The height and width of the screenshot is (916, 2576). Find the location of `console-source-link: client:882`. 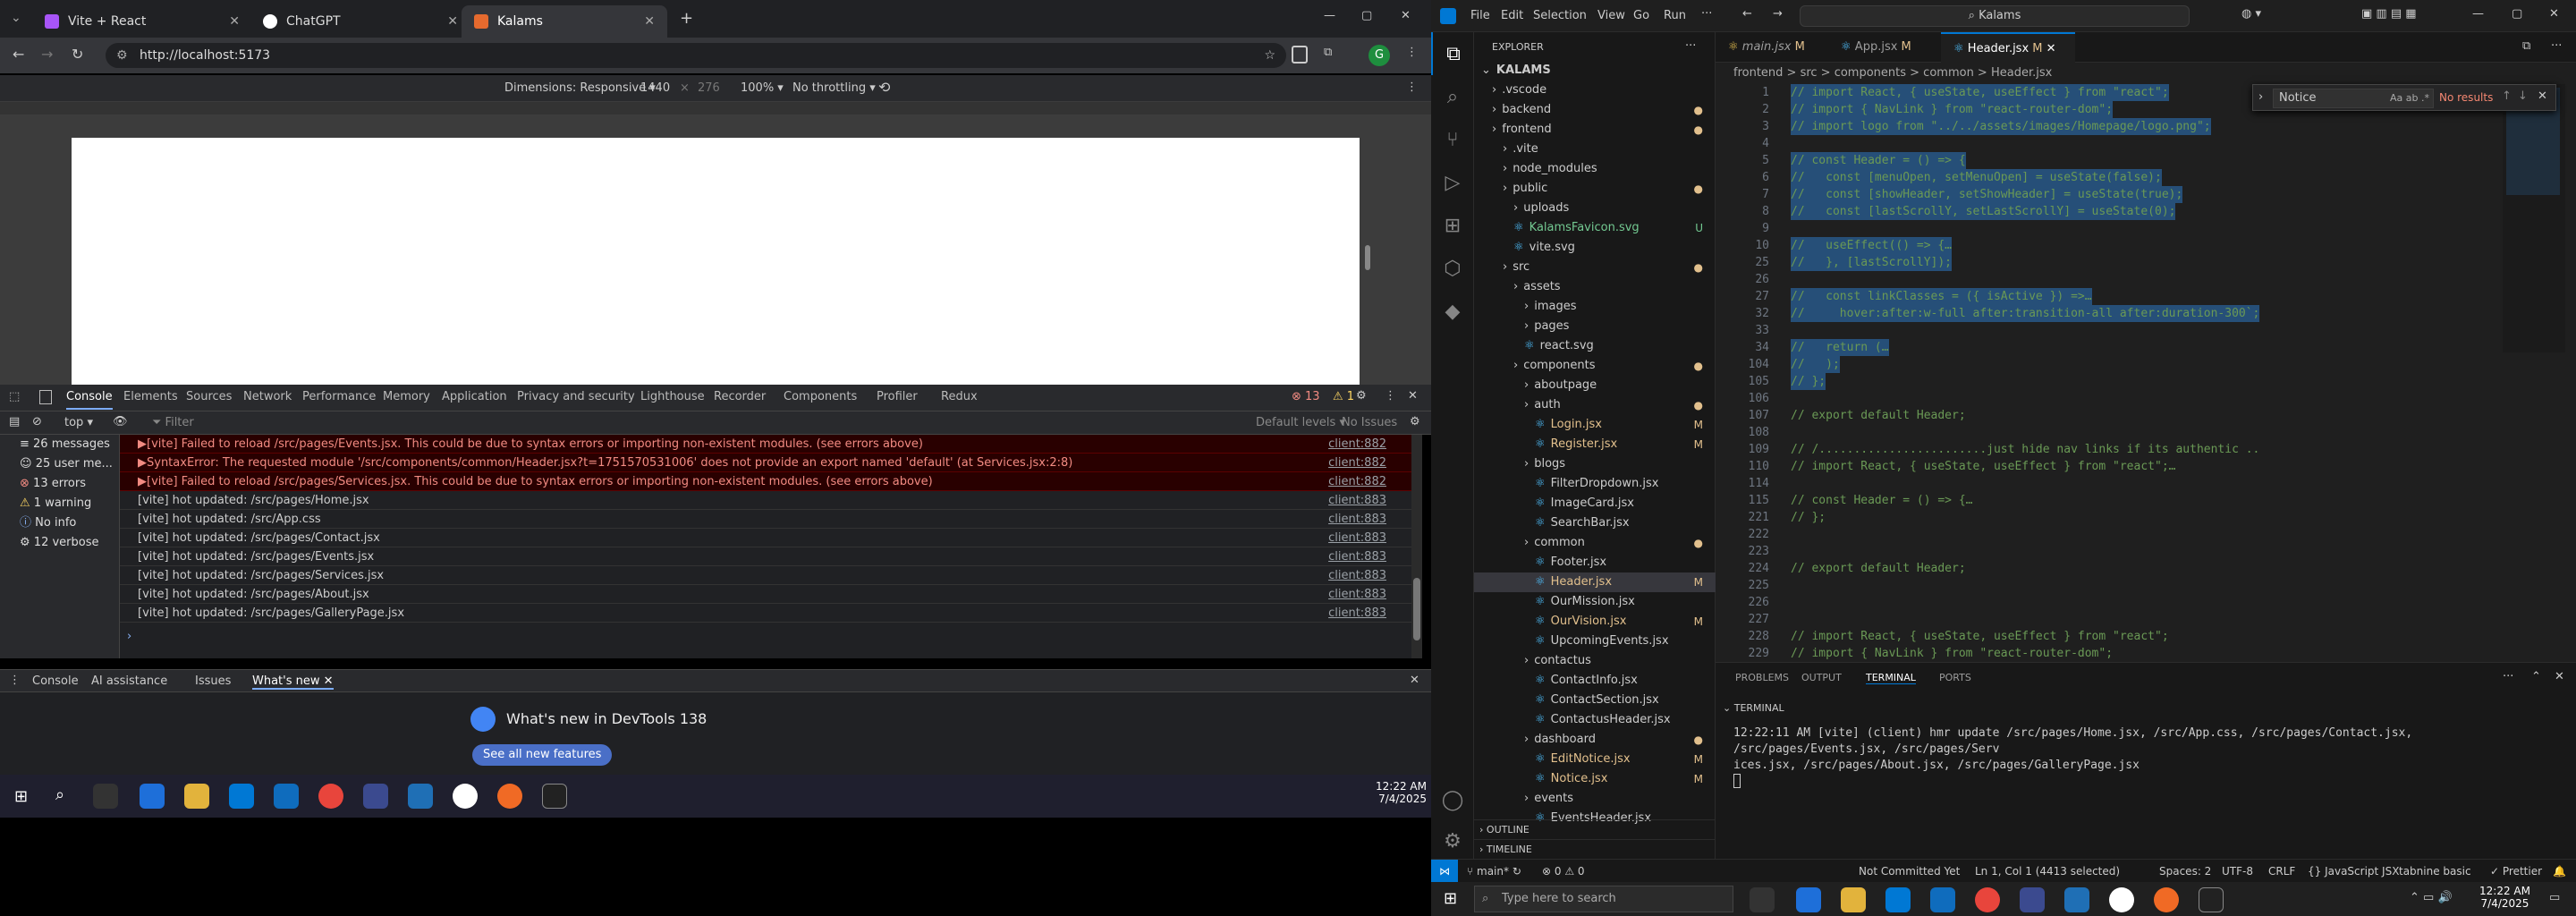

console-source-link: client:882 is located at coordinates (1357, 444).